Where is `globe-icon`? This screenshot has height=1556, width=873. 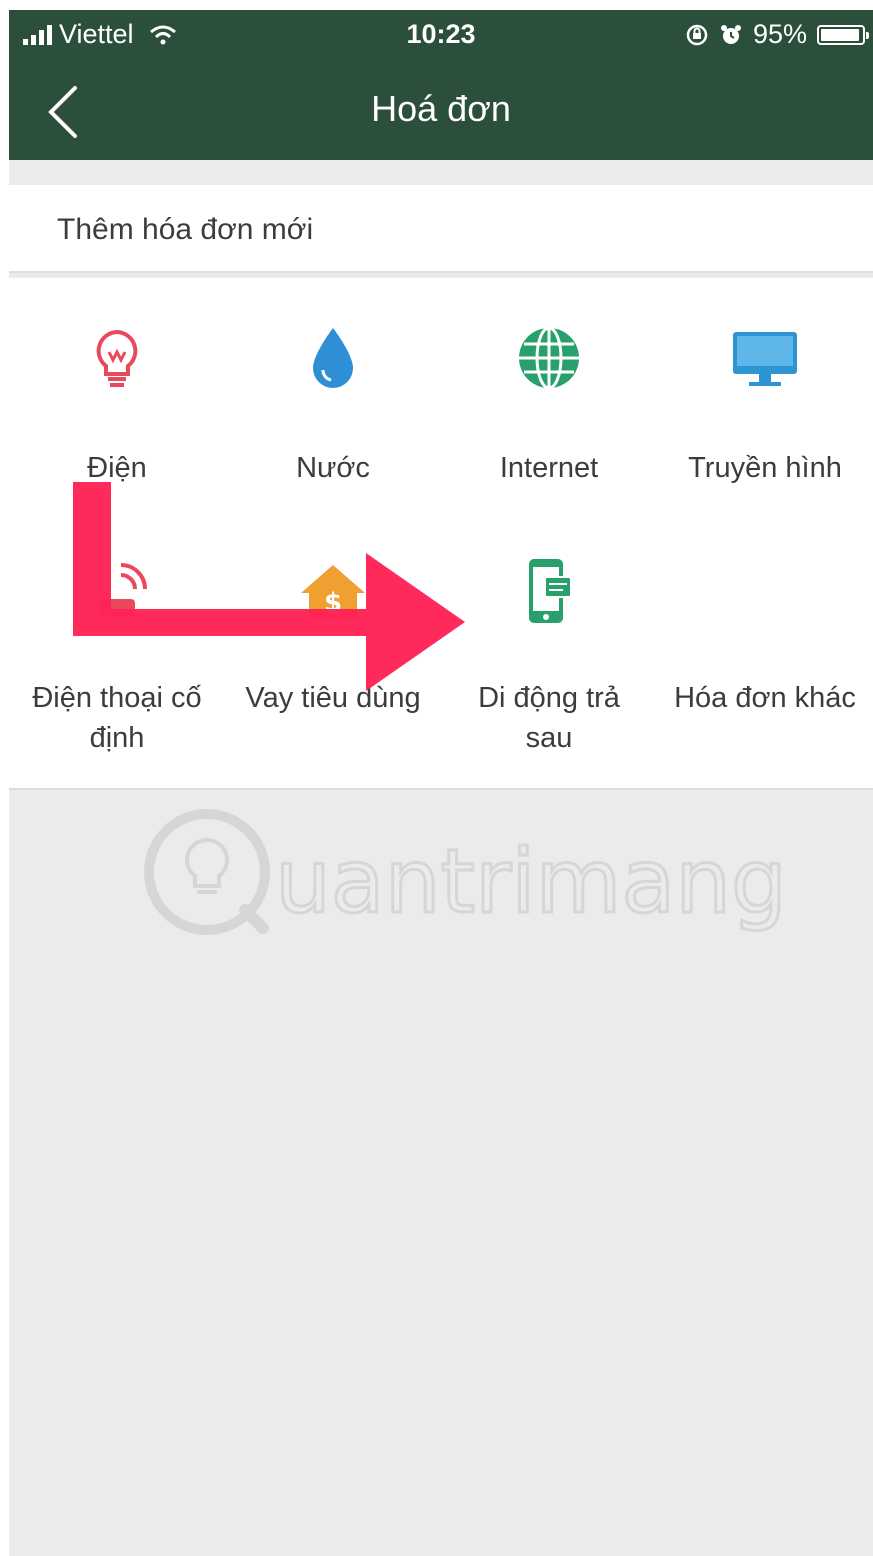
globe-icon is located at coordinates (549, 358).